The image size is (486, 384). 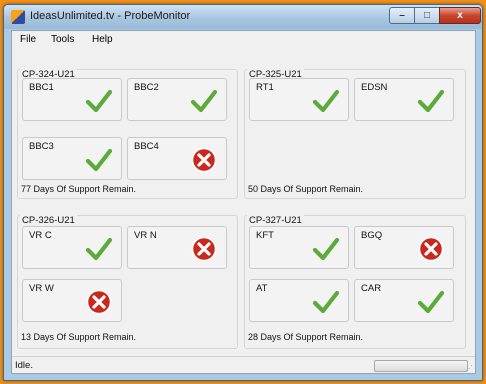 I want to click on probe-tile-vr-w: VR W, so click(x=72, y=300).